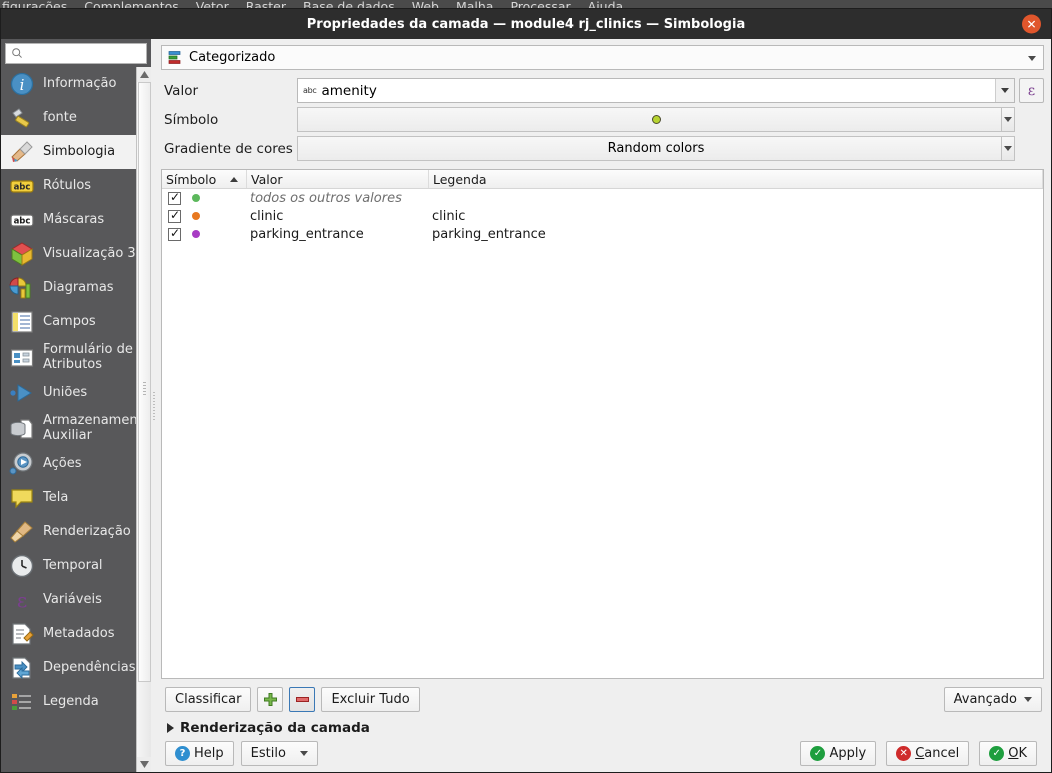 The image size is (1052, 773). I want to click on column-header-label: Símbolo, so click(191, 179).